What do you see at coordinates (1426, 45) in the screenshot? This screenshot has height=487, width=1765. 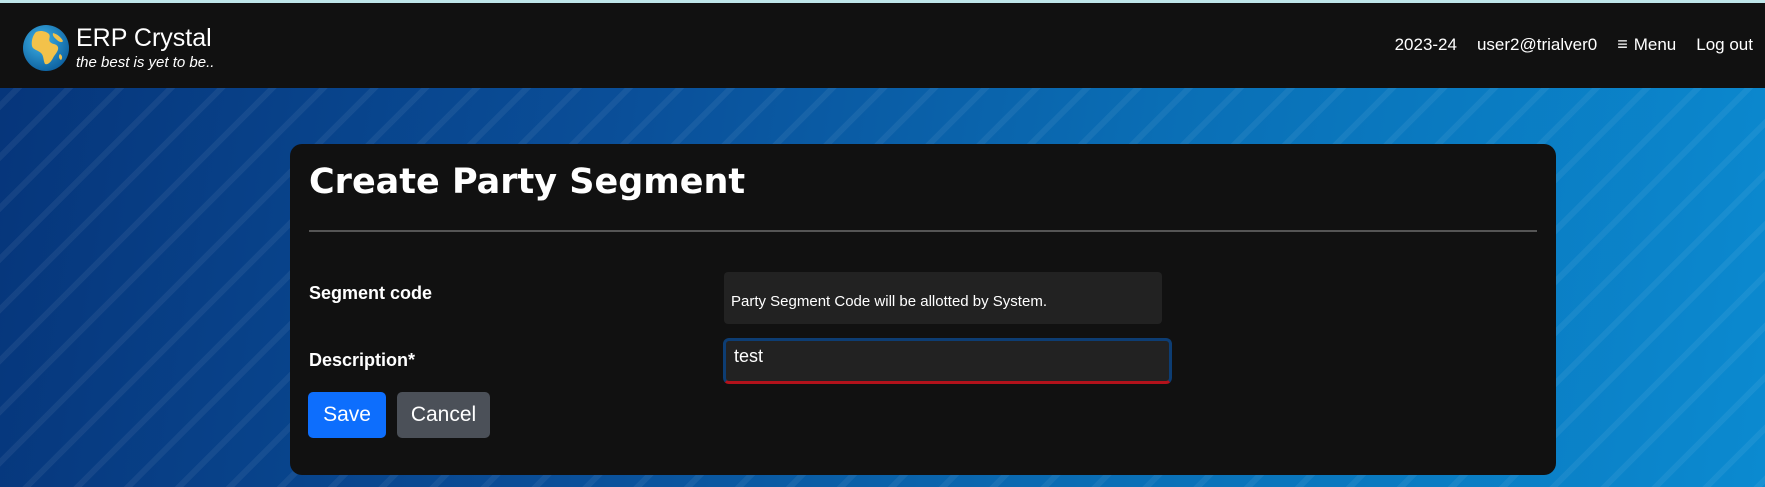 I see `fiscal-year: 2023-24` at bounding box center [1426, 45].